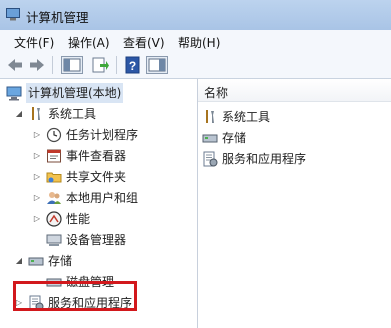 This screenshot has height=328, width=391. Describe the element at coordinates (98, 114) in the screenshot. I see `tree-item-system-tools: ◢ 系统工具` at that location.